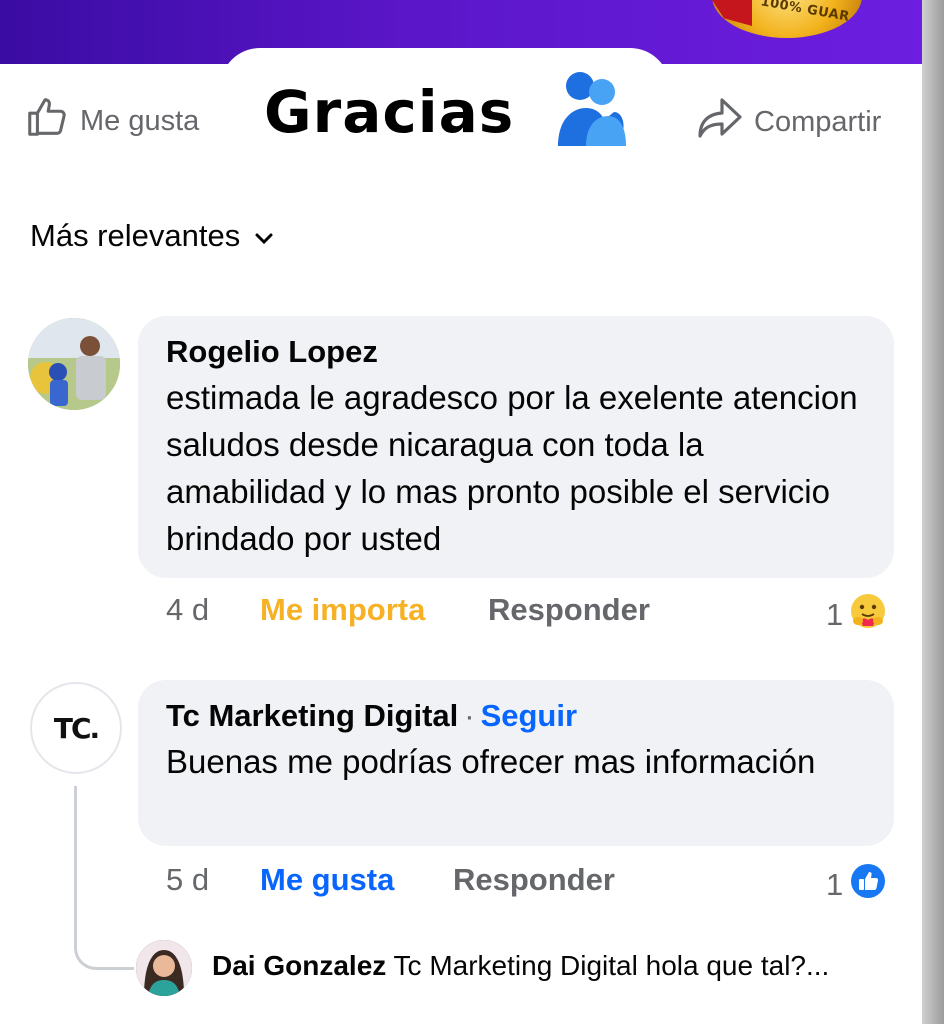  I want to click on chevron-down-icon, so click(264, 236).